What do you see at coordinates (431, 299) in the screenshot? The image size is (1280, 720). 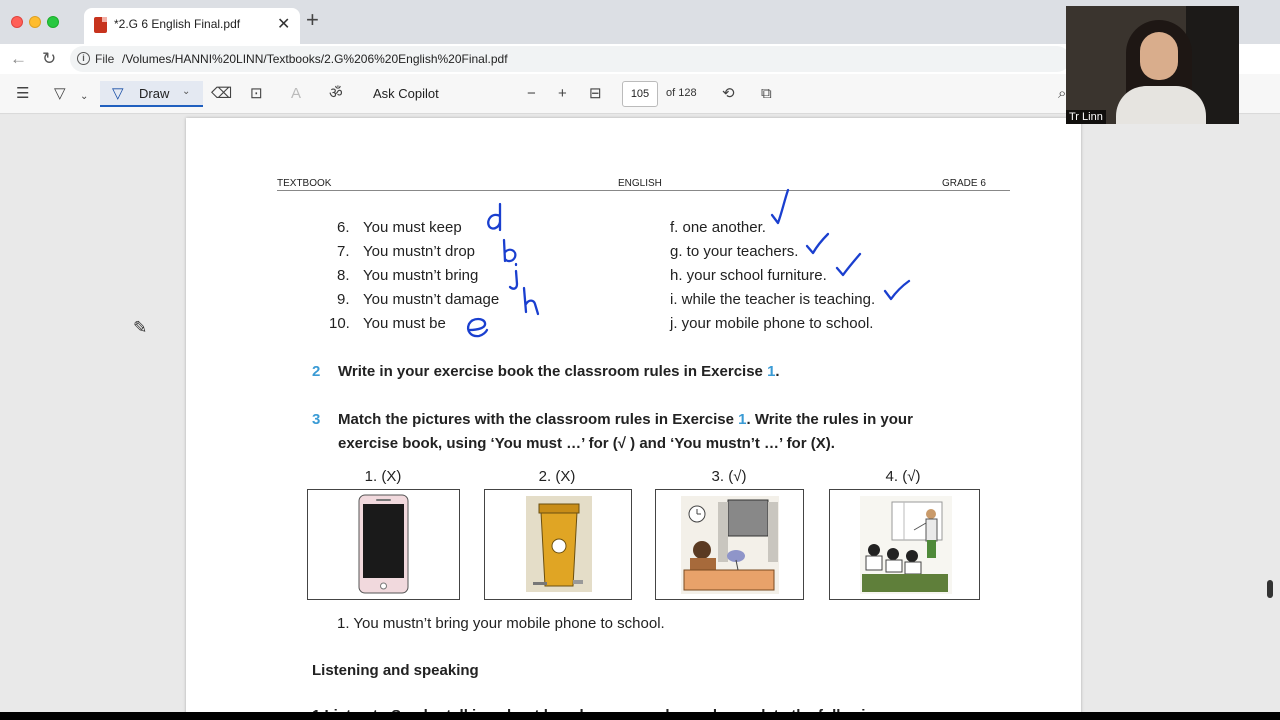 I see `rule-text: You mustn’t damage` at bounding box center [431, 299].